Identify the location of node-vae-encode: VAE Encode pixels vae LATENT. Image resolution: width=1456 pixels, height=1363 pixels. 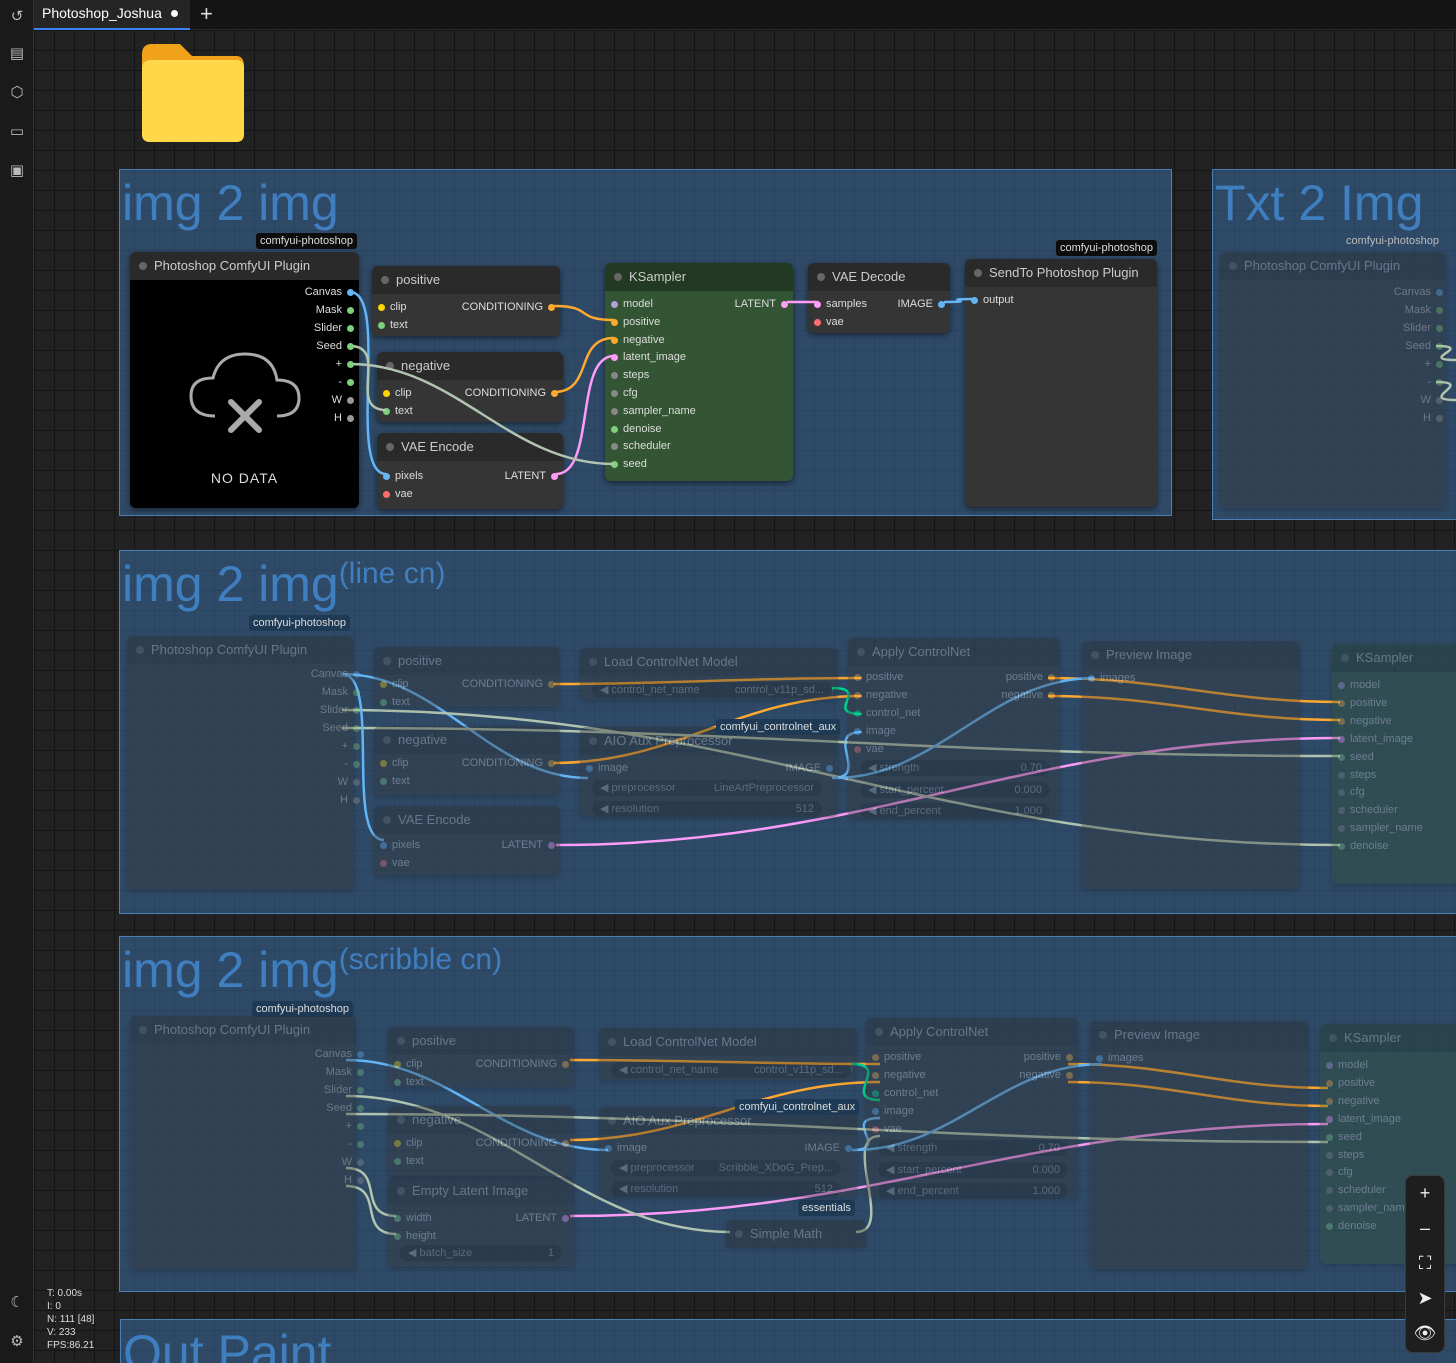
(467, 841).